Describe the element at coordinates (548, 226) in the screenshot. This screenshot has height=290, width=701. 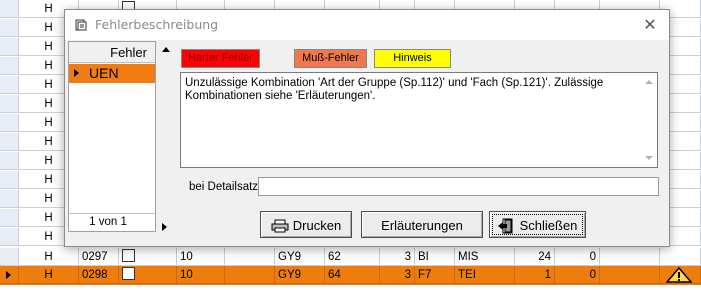
I see `close-button-label: Schließen` at that location.